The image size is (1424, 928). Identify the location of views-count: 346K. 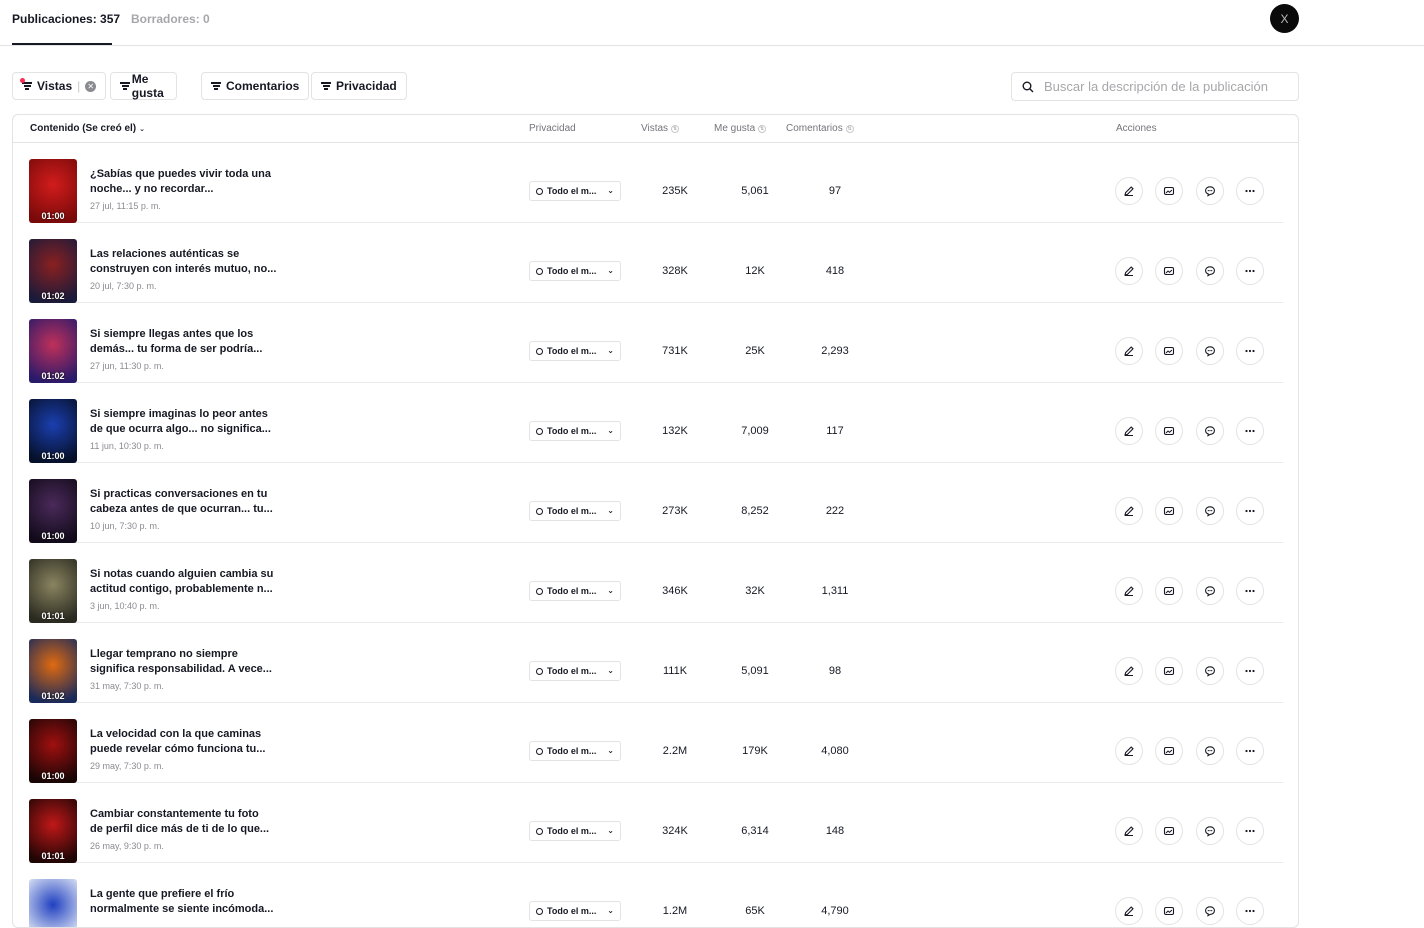
(675, 591).